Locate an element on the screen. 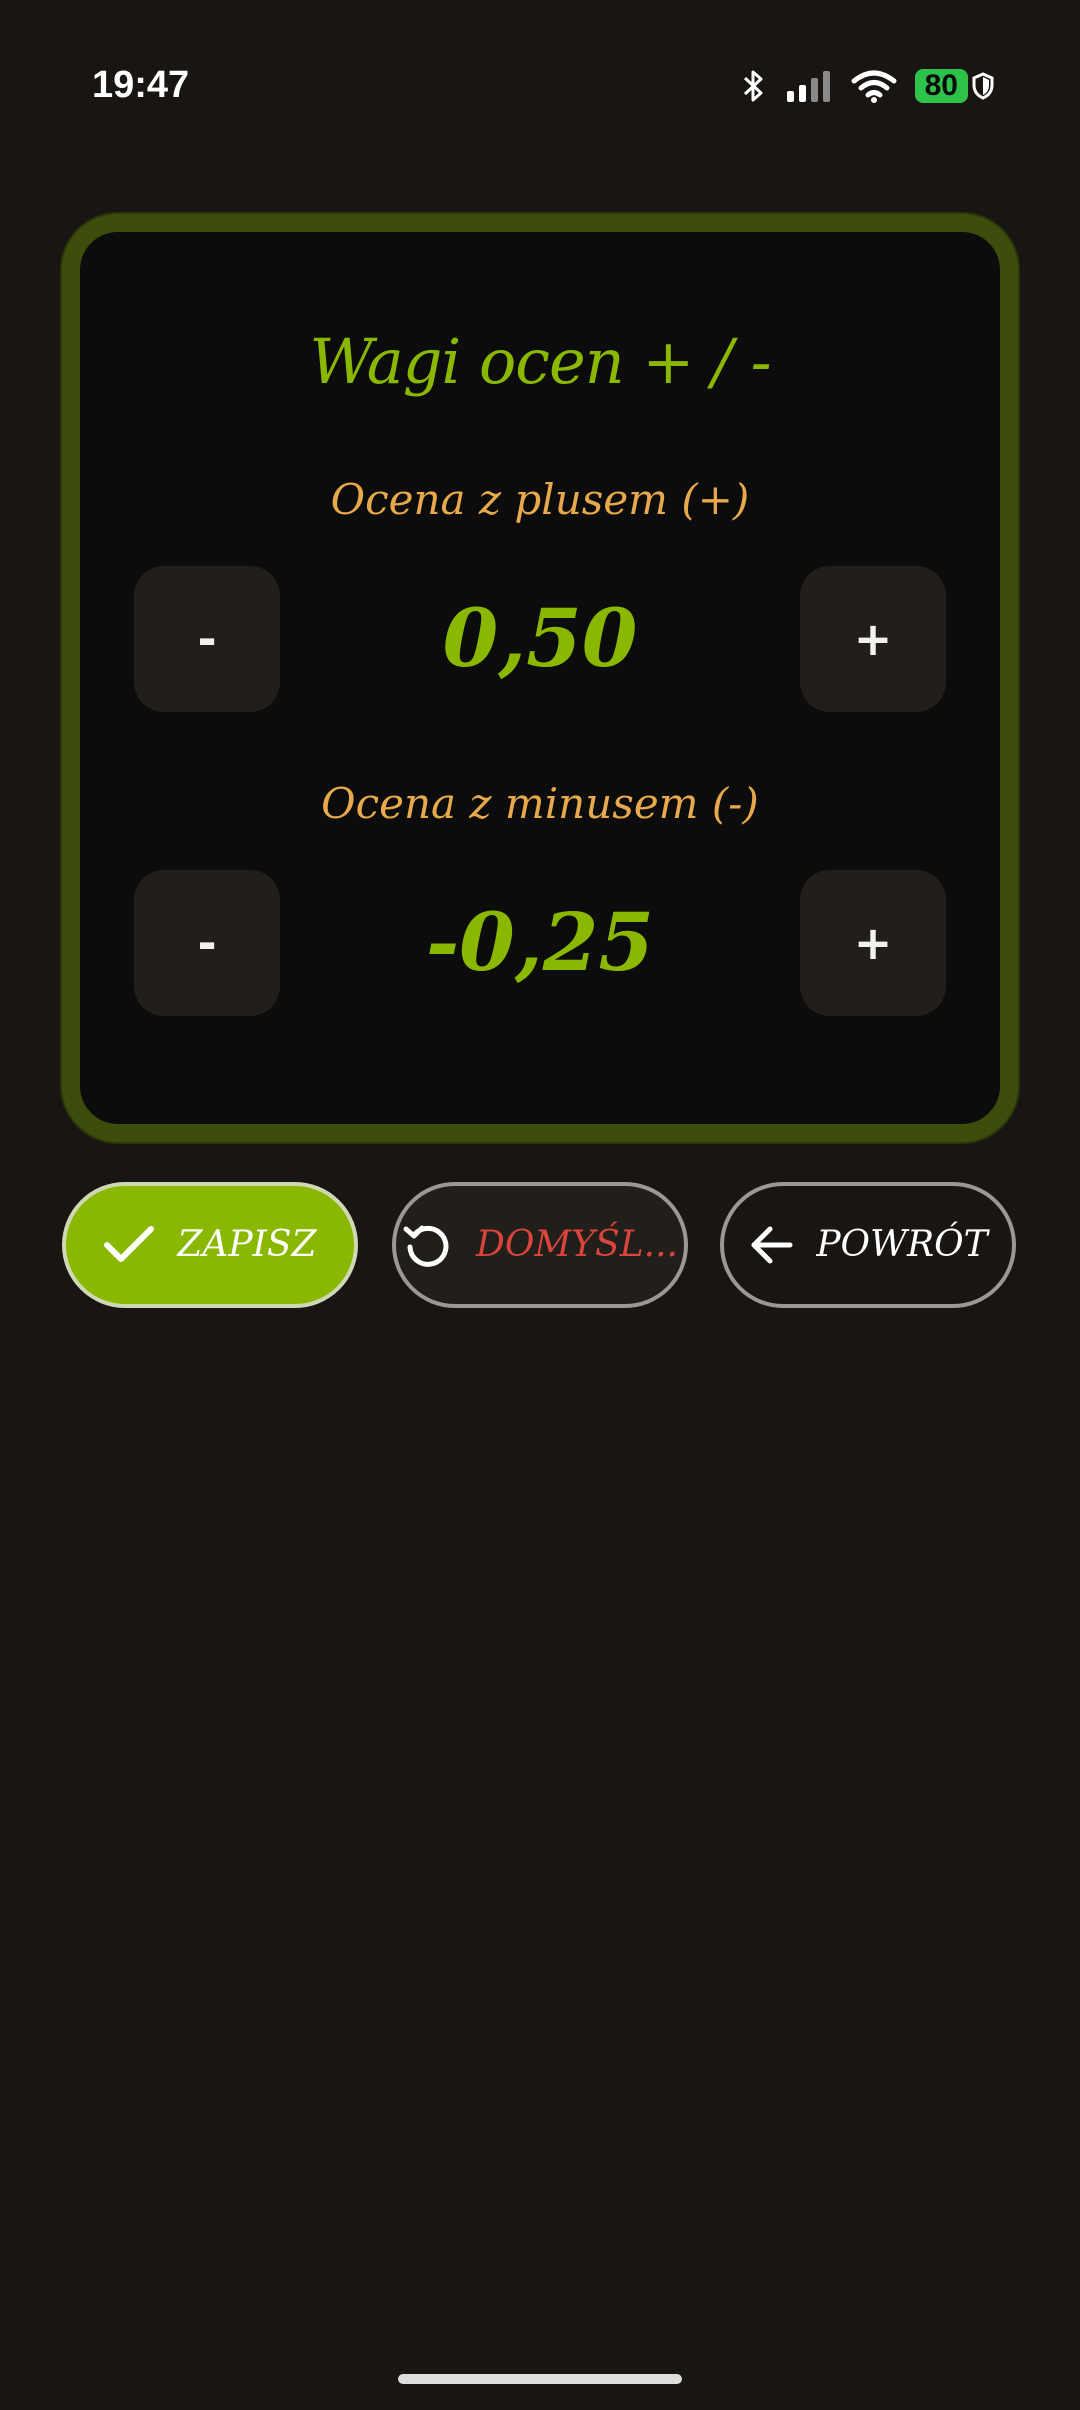 This screenshot has width=1080, height=2410. battery-level: 80 is located at coordinates (941, 86).